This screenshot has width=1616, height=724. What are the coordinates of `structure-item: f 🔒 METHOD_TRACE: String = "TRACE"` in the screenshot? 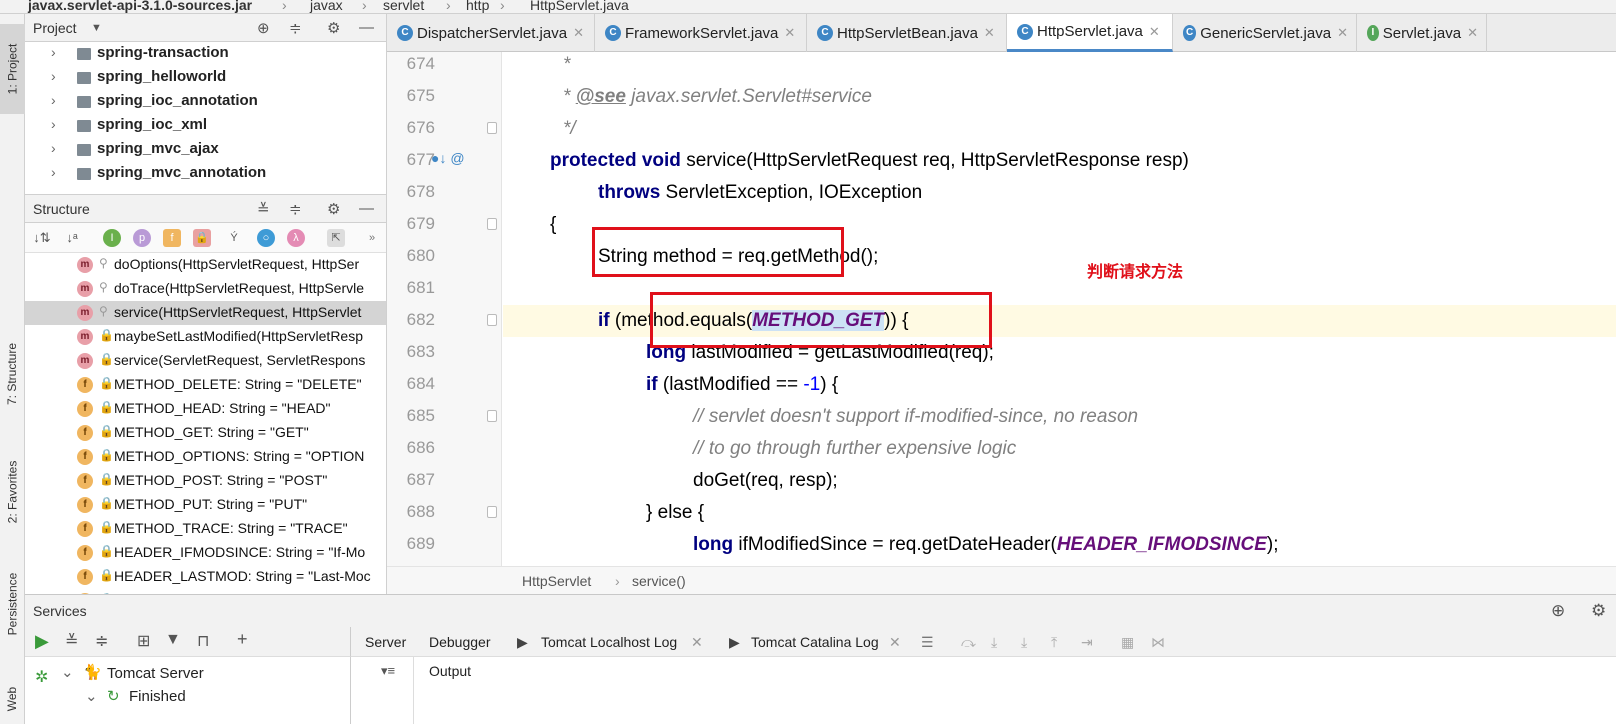 It's located at (205, 529).